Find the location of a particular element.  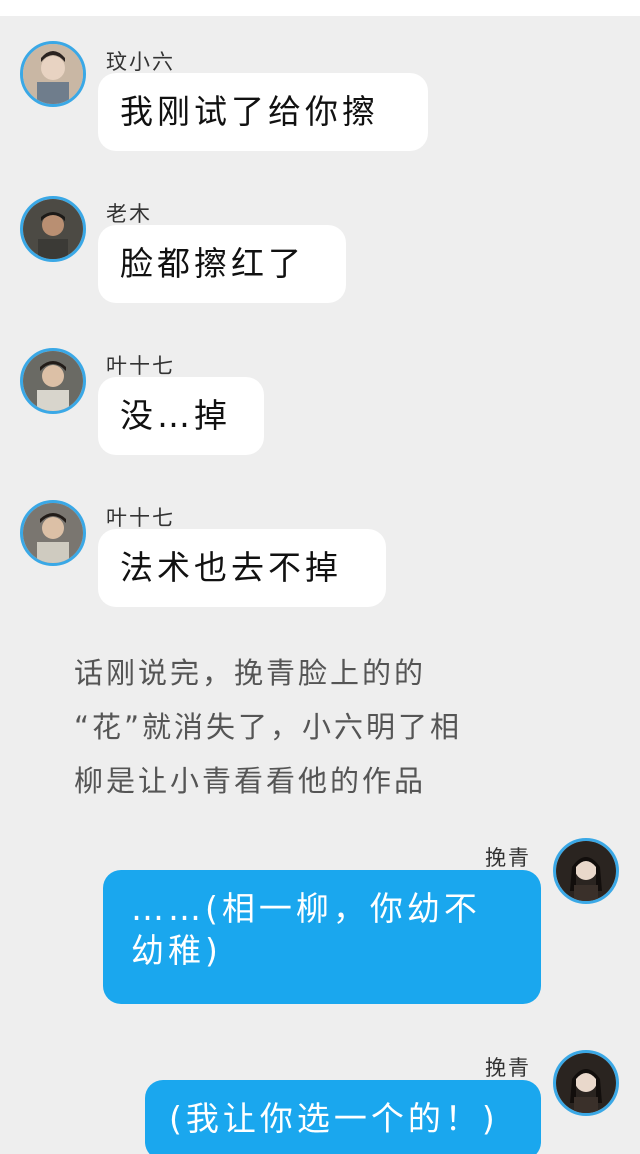

message-bubble: 脸都擦红了 is located at coordinates (222, 264).